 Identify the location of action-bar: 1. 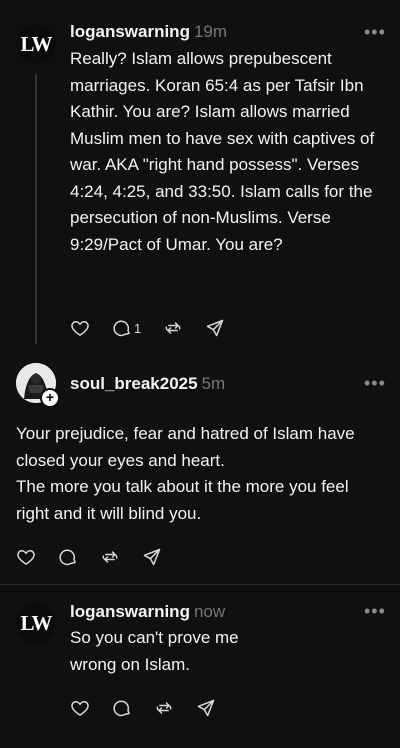
(158, 328).